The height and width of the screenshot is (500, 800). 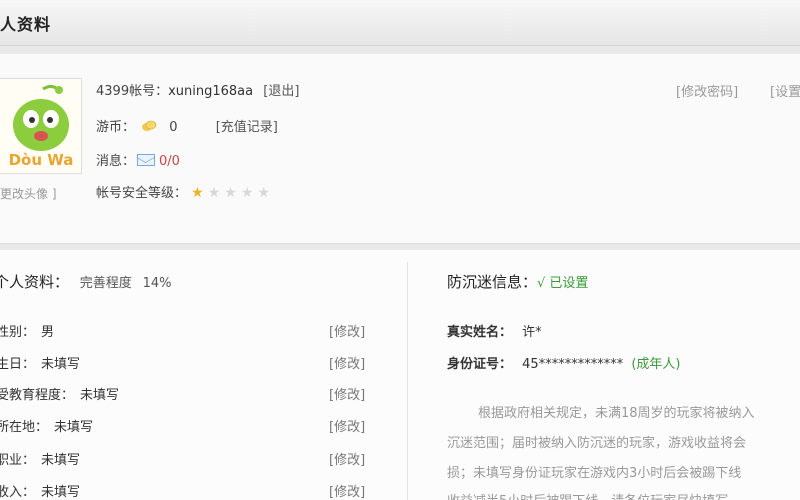 I want to click on security-stars: ★ ★ ★ ★ ★, so click(x=232, y=193).